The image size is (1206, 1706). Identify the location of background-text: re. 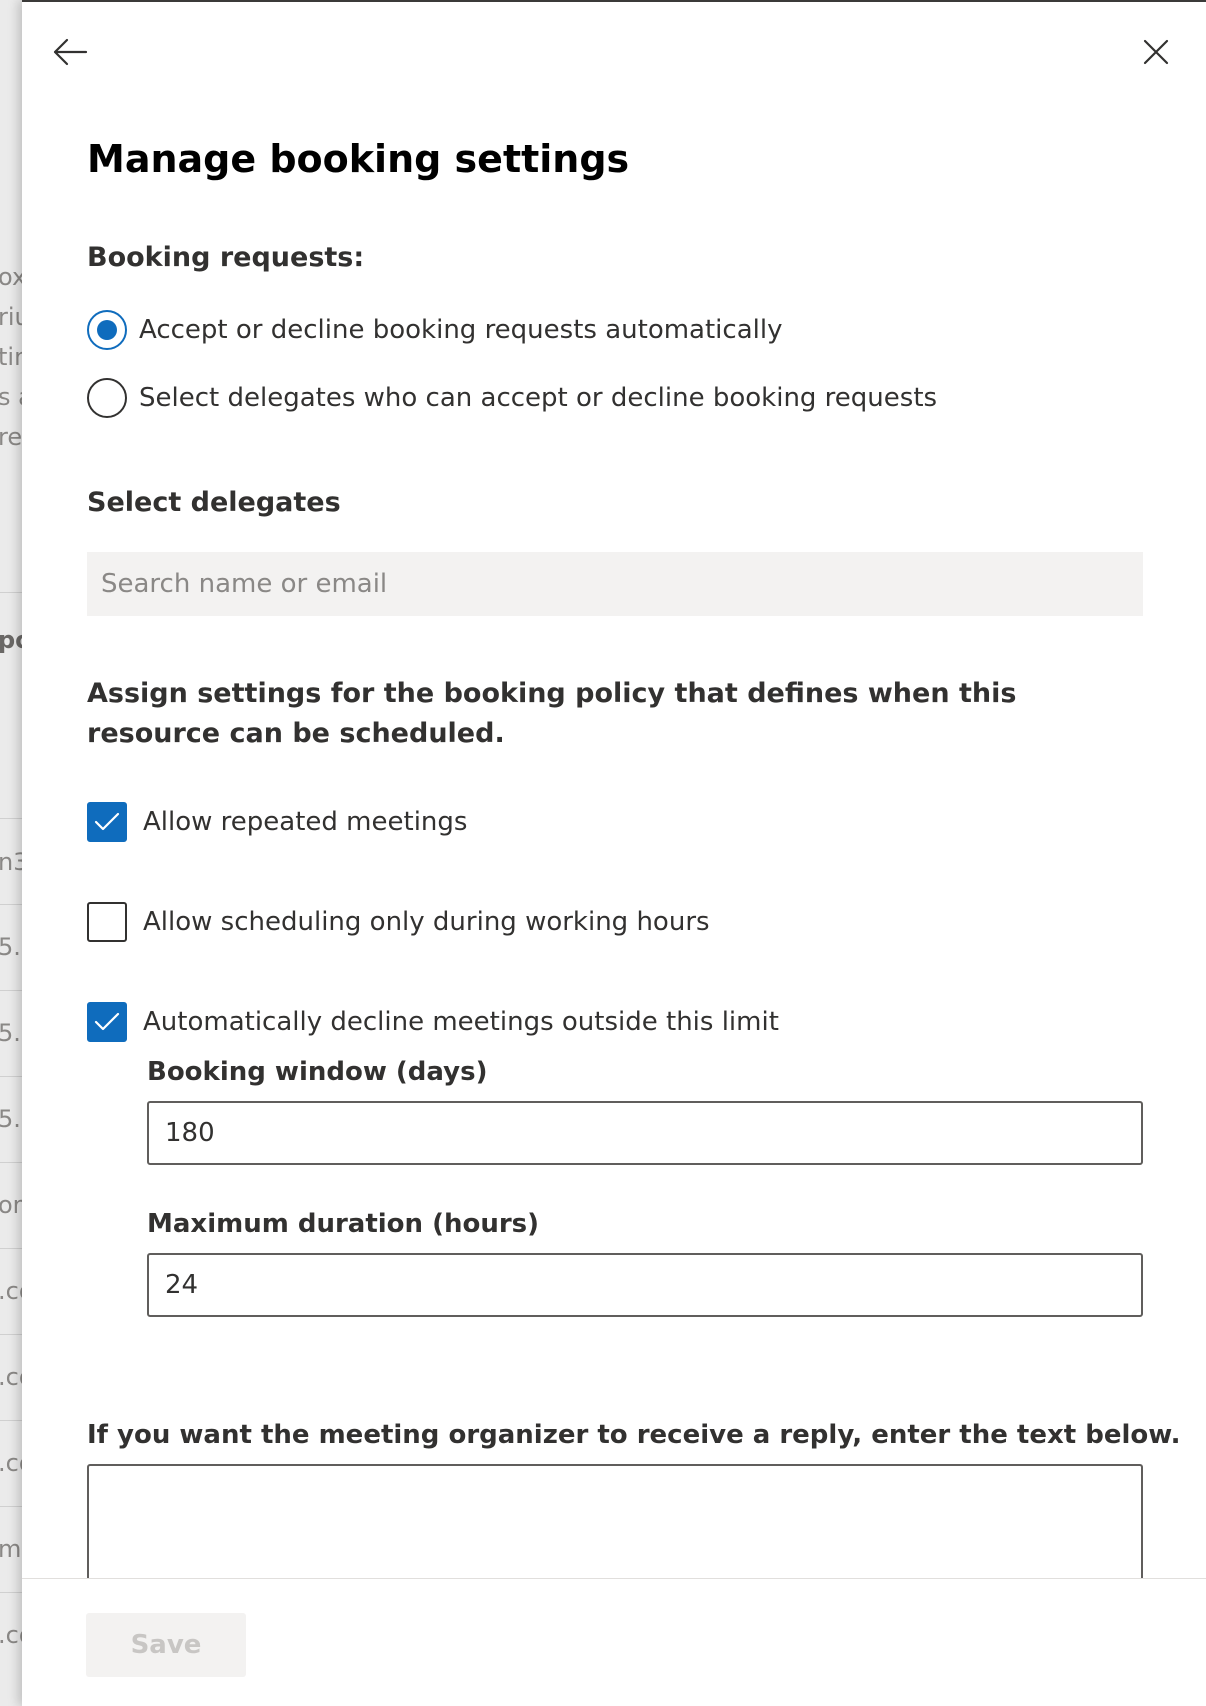
(11, 437).